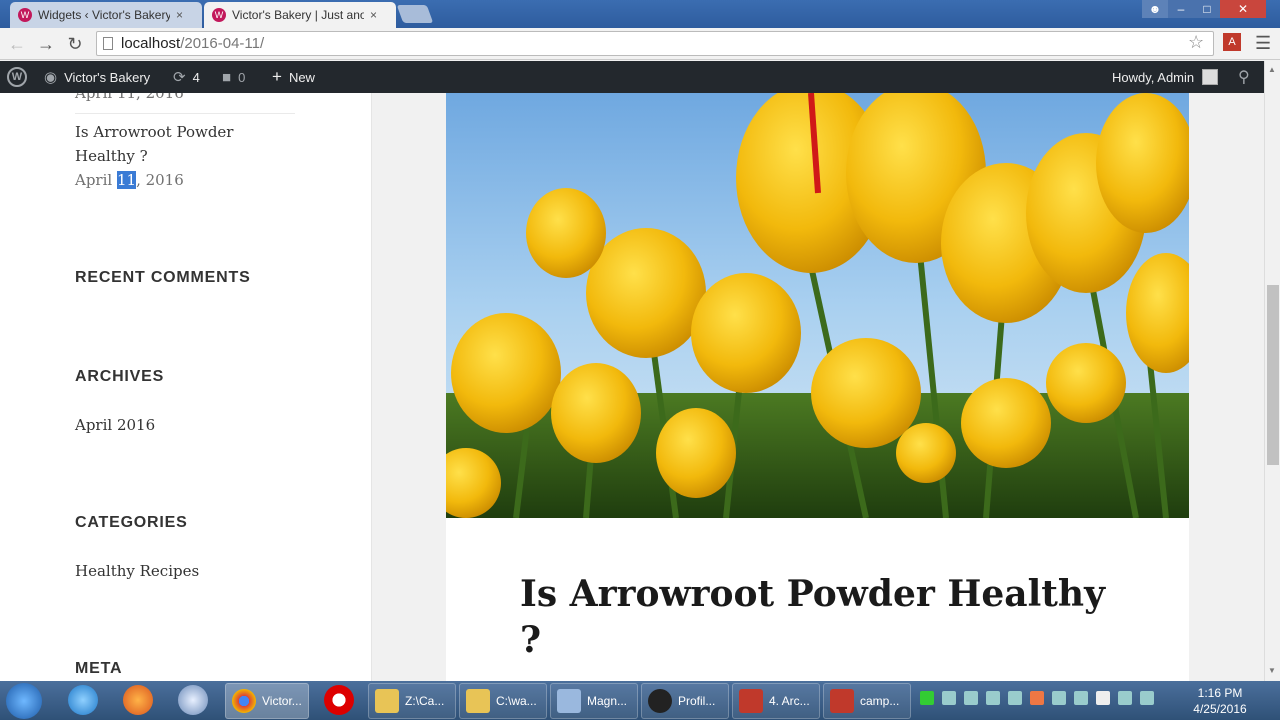 This screenshot has height=720, width=1280. Describe the element at coordinates (655, 43) in the screenshot. I see `address-bar: localhost /2016-04-11/` at that location.